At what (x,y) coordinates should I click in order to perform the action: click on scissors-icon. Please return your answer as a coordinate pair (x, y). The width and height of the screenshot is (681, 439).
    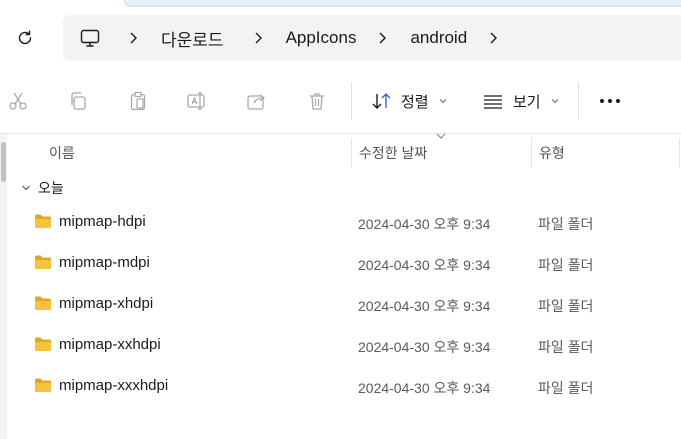
    Looking at the image, I should click on (18, 101).